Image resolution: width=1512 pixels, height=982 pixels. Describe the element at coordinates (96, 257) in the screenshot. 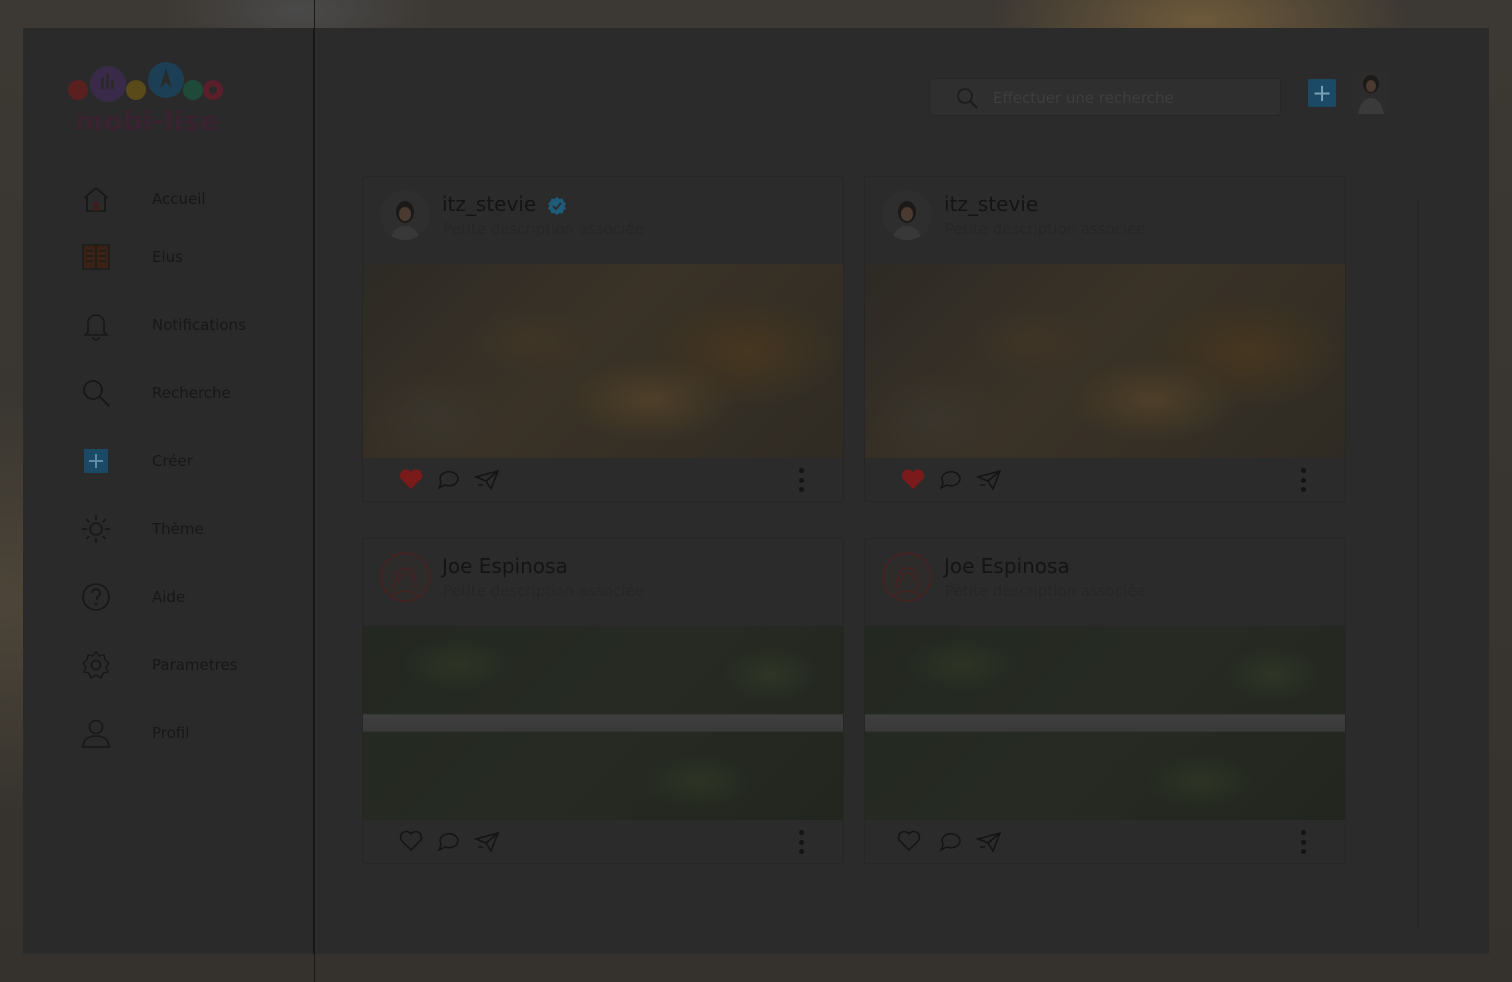

I see `elected-officials-icon` at that location.